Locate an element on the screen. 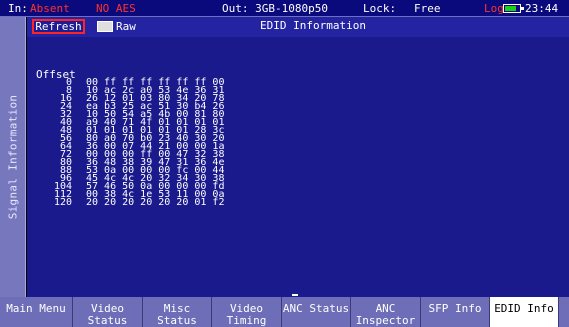 This screenshot has height=327, width=569. raw-checkbox is located at coordinates (105, 26).